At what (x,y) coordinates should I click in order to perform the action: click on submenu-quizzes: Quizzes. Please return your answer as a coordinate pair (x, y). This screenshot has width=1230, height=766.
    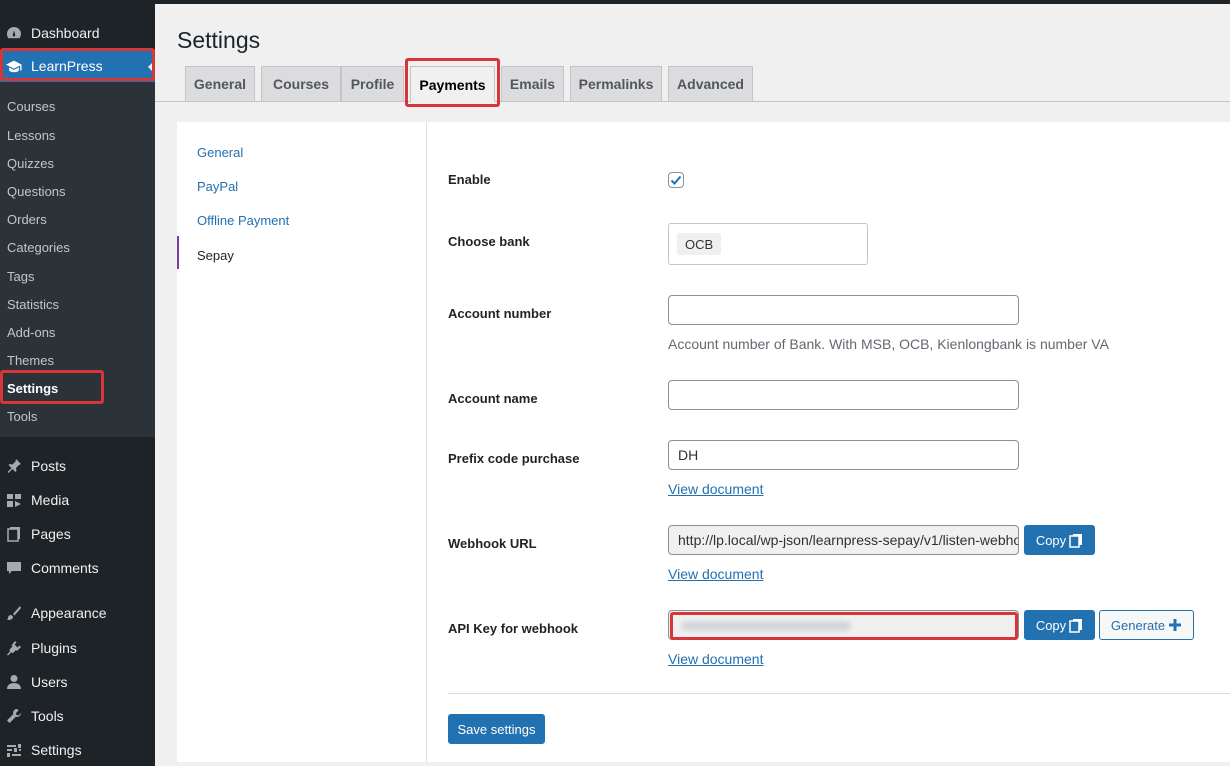
    Looking at the image, I should click on (30, 163).